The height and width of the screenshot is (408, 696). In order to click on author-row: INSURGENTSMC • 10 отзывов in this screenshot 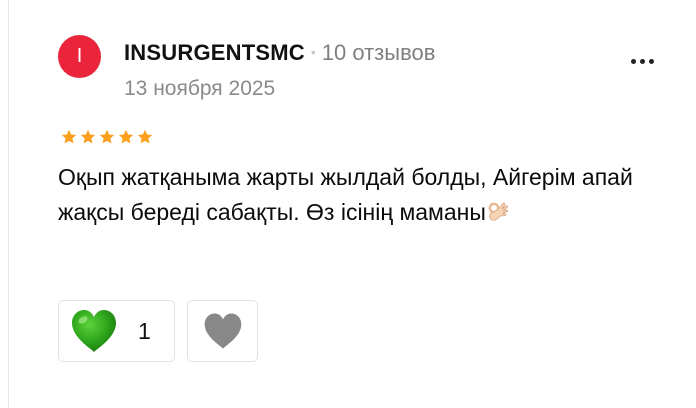, I will do `click(279, 52)`.